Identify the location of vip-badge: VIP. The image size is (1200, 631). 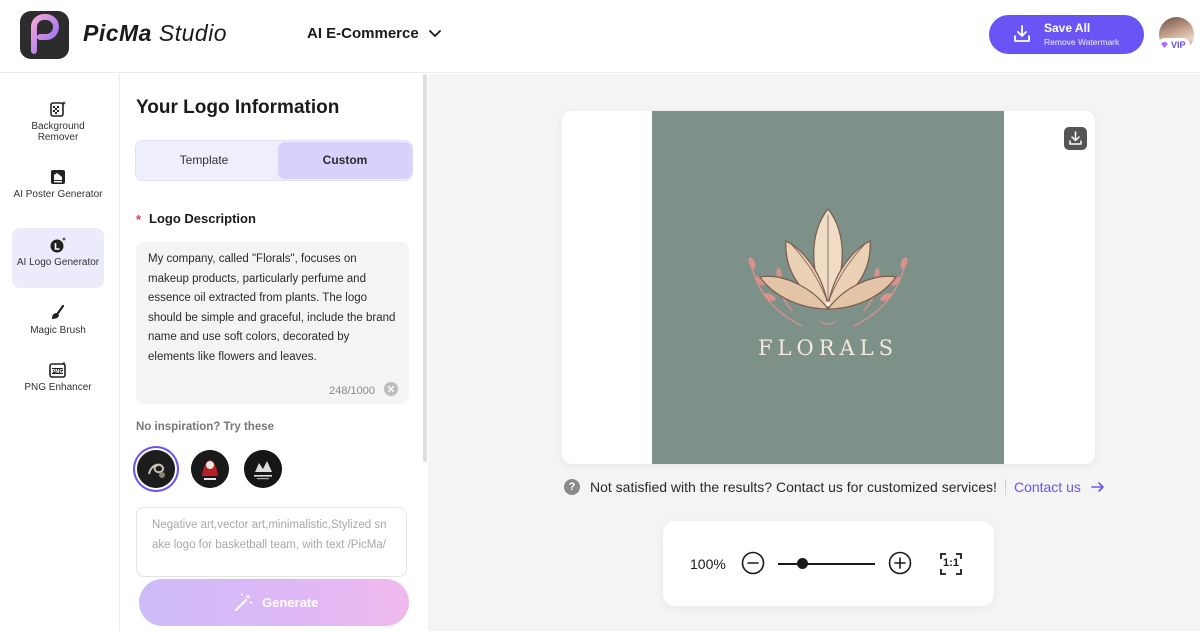
(1174, 45).